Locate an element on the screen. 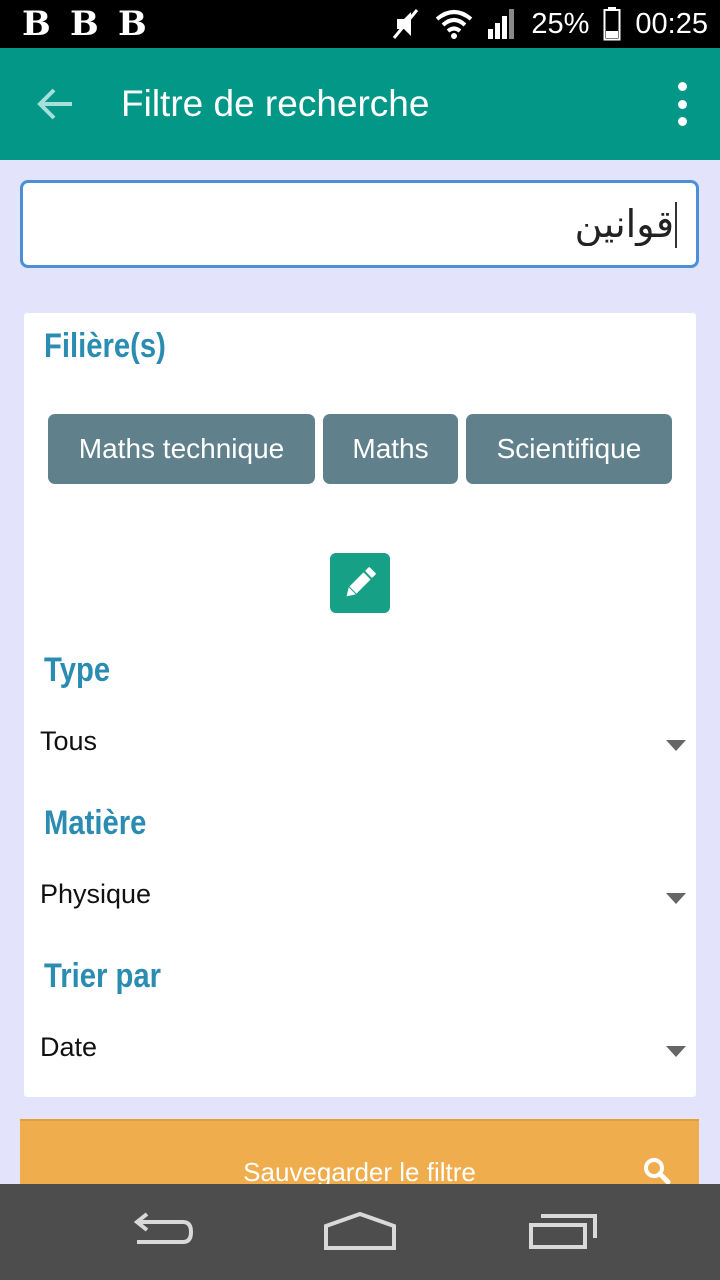  matiere-select: Physique is located at coordinates (360, 897).